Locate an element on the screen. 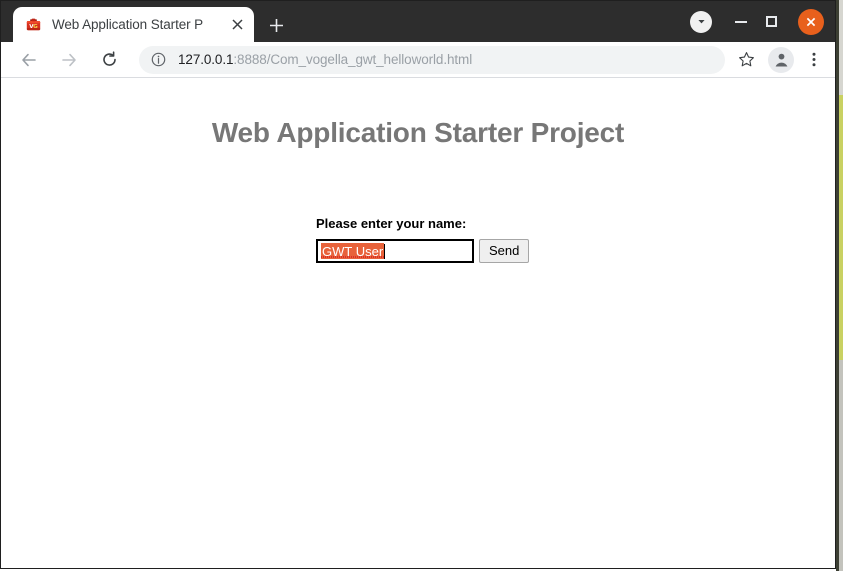 This screenshot has height=571, width=843. browser-tab-title: Web Application Starter P is located at coordinates (128, 24).